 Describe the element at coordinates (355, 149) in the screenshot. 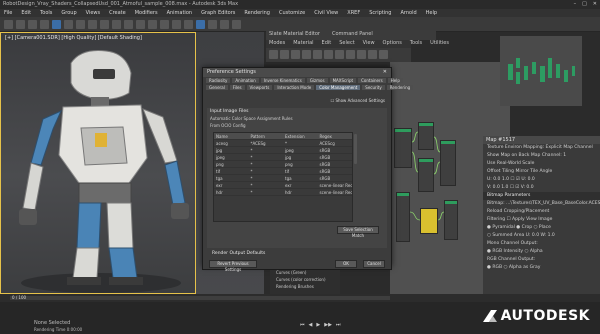

I see `table-scrollbar` at that location.